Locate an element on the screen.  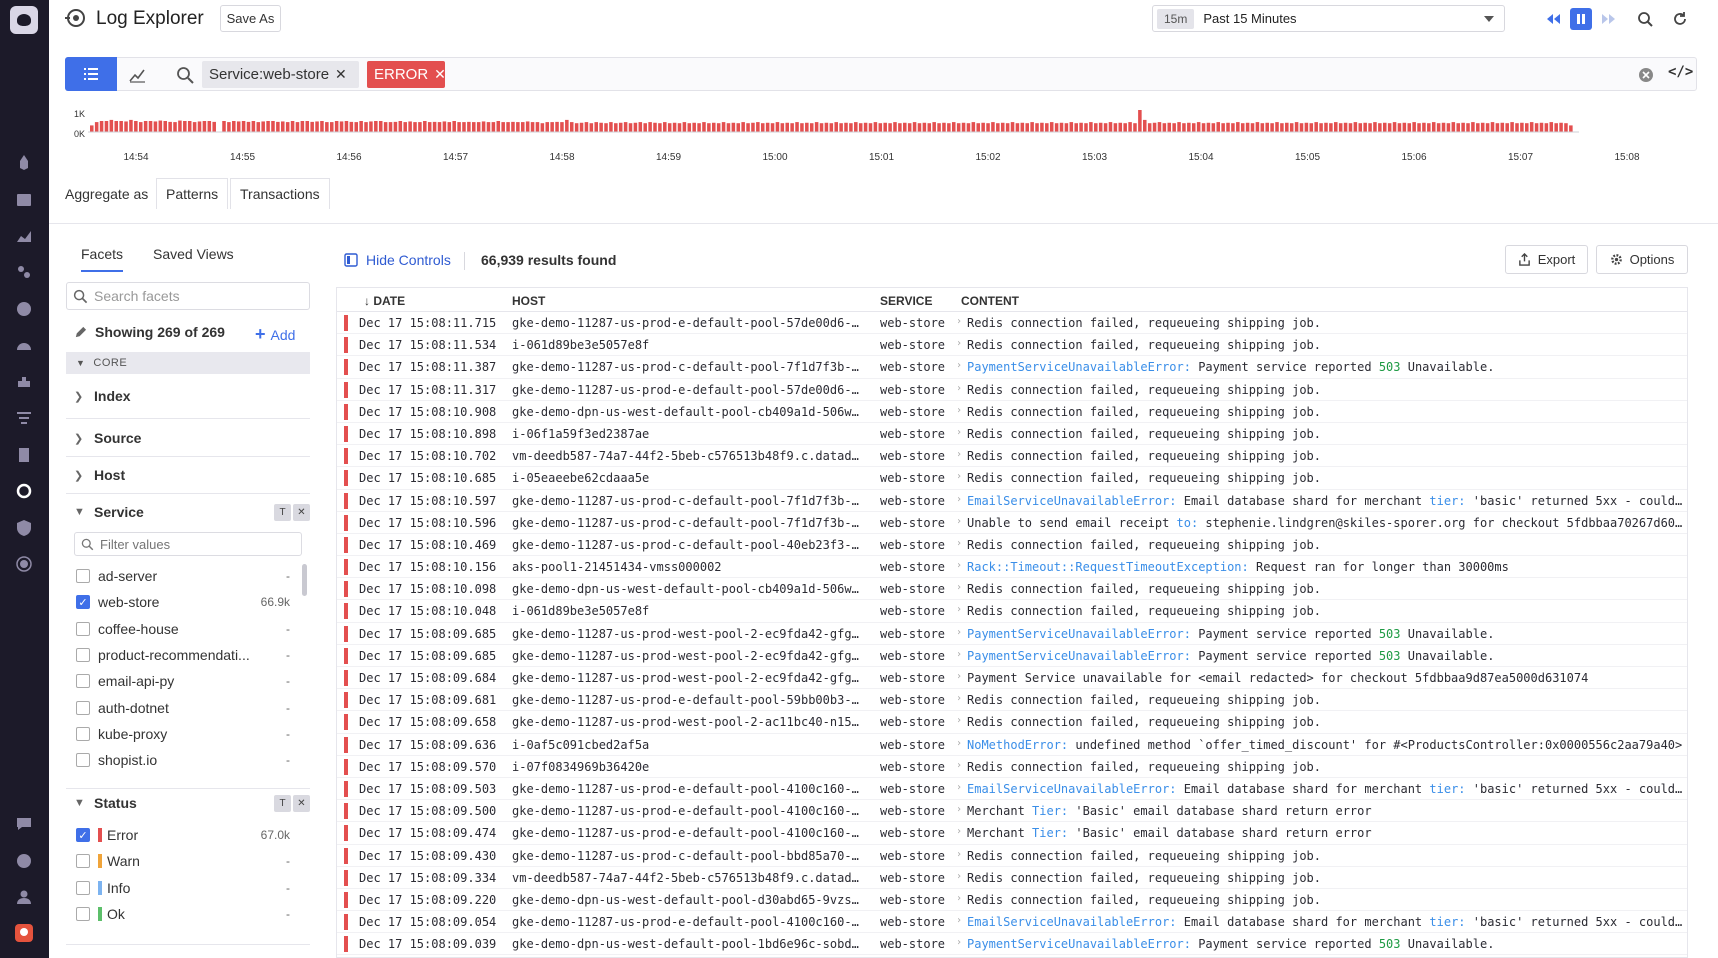
chat-icon is located at coordinates (24, 824).